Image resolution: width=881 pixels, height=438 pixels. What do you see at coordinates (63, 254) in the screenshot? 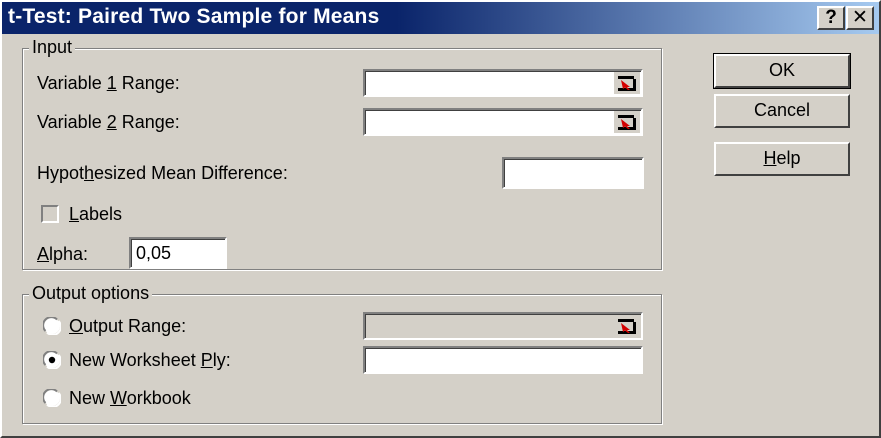
I see `alpha-label: Alpha:` at bounding box center [63, 254].